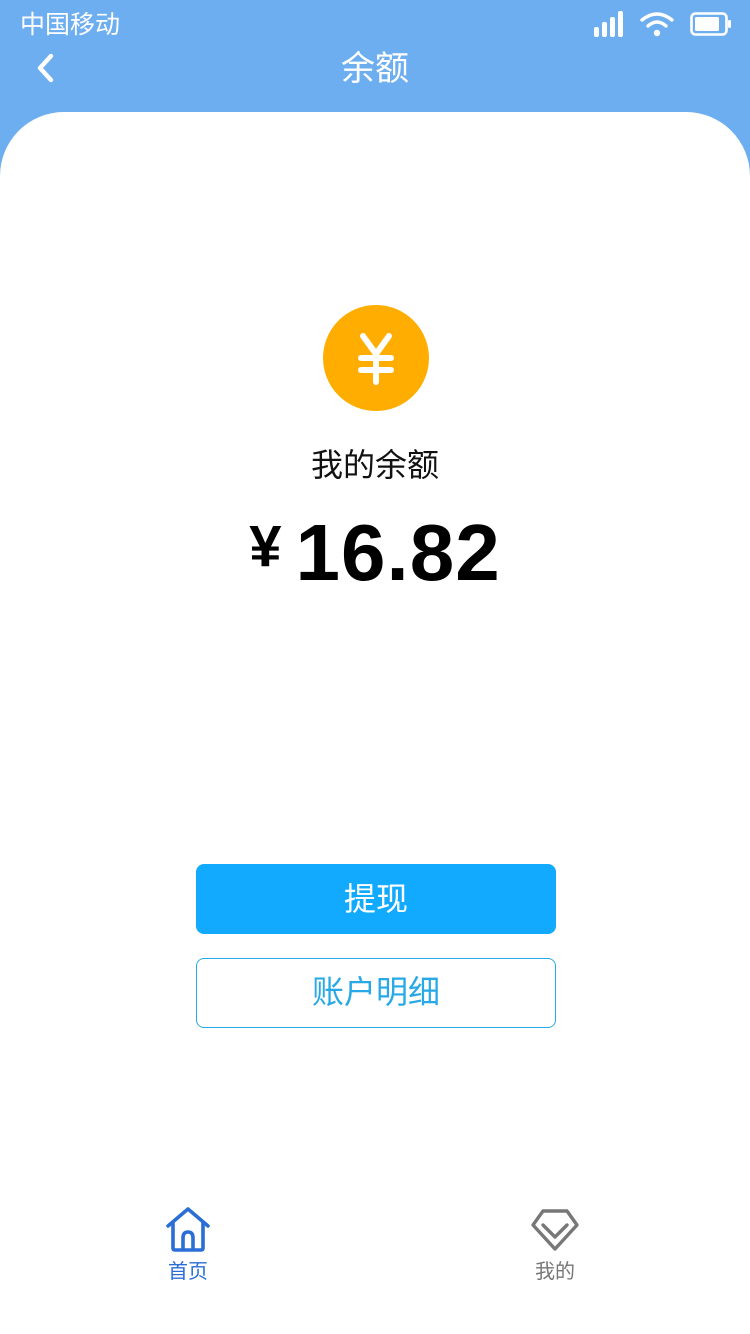  I want to click on nav-bar: 余额, so click(375, 70).